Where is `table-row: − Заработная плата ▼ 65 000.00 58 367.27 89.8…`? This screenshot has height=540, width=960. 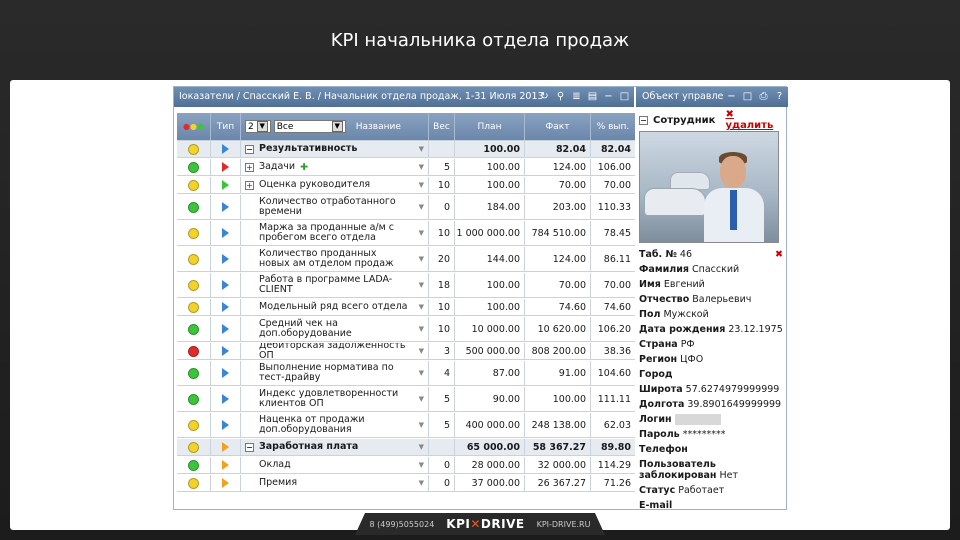
table-row: − Заработная плата ▼ 65 000.00 58 367.27 89.8… is located at coordinates (406, 447).